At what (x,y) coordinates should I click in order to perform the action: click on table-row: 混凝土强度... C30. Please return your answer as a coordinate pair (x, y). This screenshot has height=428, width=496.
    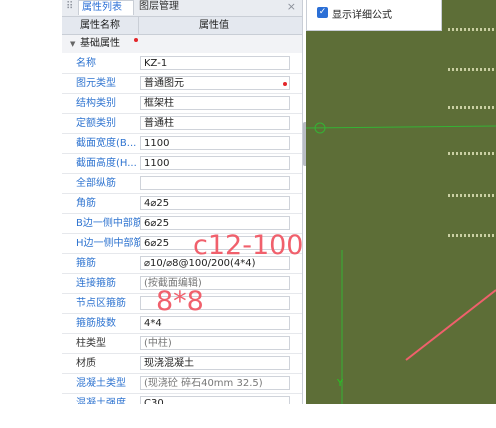
    Looking at the image, I should click on (182, 399).